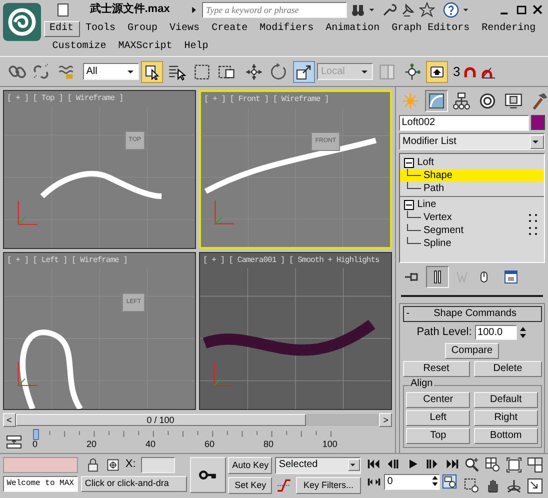  I want to click on rollout-header: - Shape Commands, so click(472, 314).